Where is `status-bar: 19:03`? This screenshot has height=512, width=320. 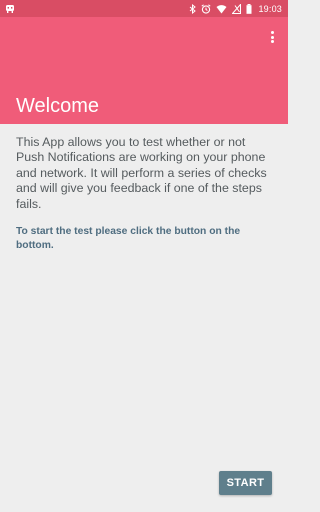 status-bar: 19:03 is located at coordinates (144, 8).